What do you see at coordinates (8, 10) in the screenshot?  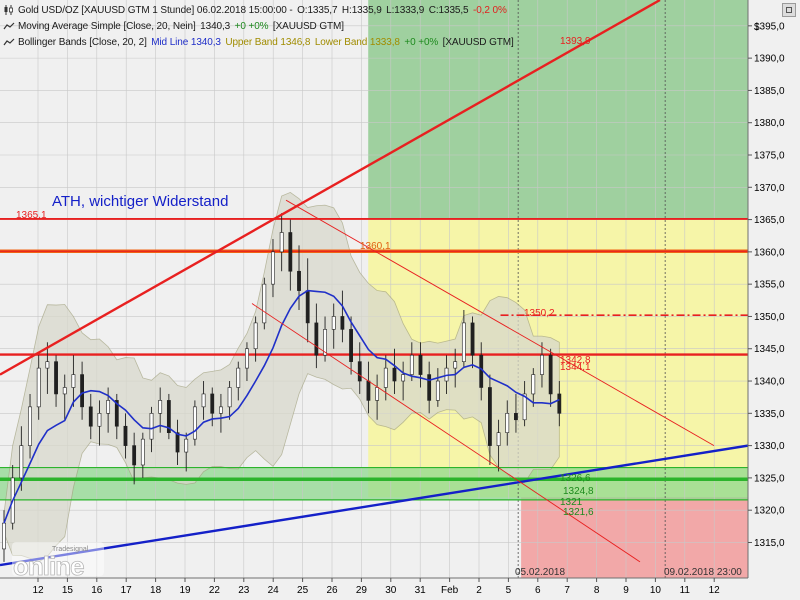 I see `candlestick-icon` at bounding box center [8, 10].